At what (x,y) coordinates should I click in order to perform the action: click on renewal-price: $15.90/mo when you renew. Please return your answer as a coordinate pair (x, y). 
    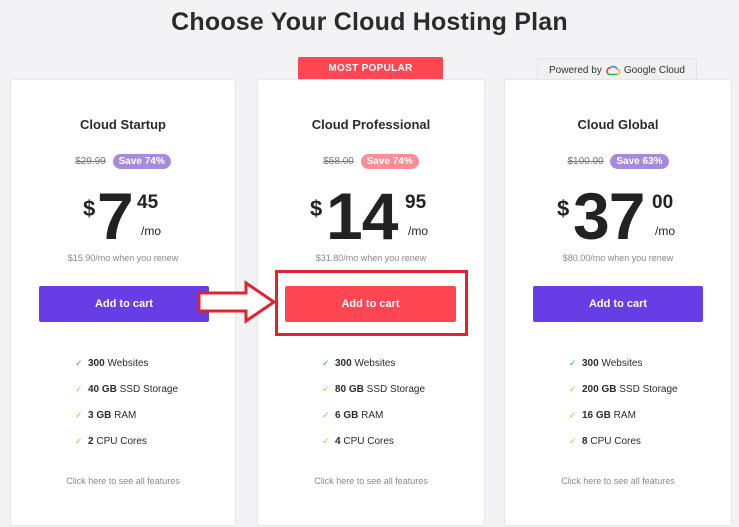
    Looking at the image, I should click on (123, 258).